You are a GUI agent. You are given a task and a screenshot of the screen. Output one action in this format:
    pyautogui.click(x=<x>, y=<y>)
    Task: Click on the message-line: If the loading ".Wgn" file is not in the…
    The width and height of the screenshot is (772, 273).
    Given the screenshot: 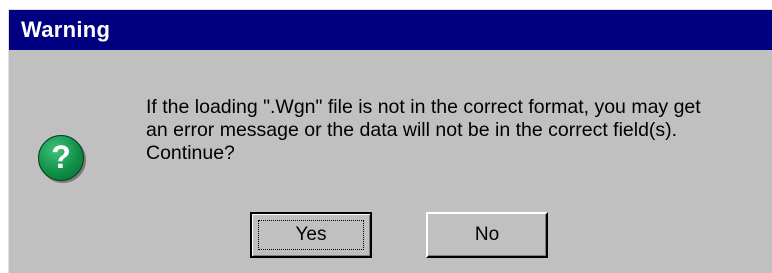 What is the action you would take?
    pyautogui.click(x=423, y=107)
    